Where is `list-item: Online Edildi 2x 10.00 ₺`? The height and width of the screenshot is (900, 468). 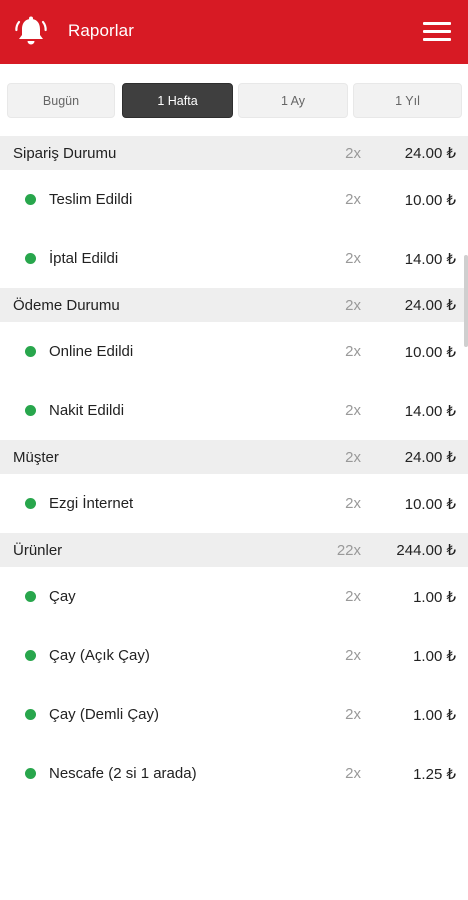 list-item: Online Edildi 2x 10.00 ₺ is located at coordinates (234, 351).